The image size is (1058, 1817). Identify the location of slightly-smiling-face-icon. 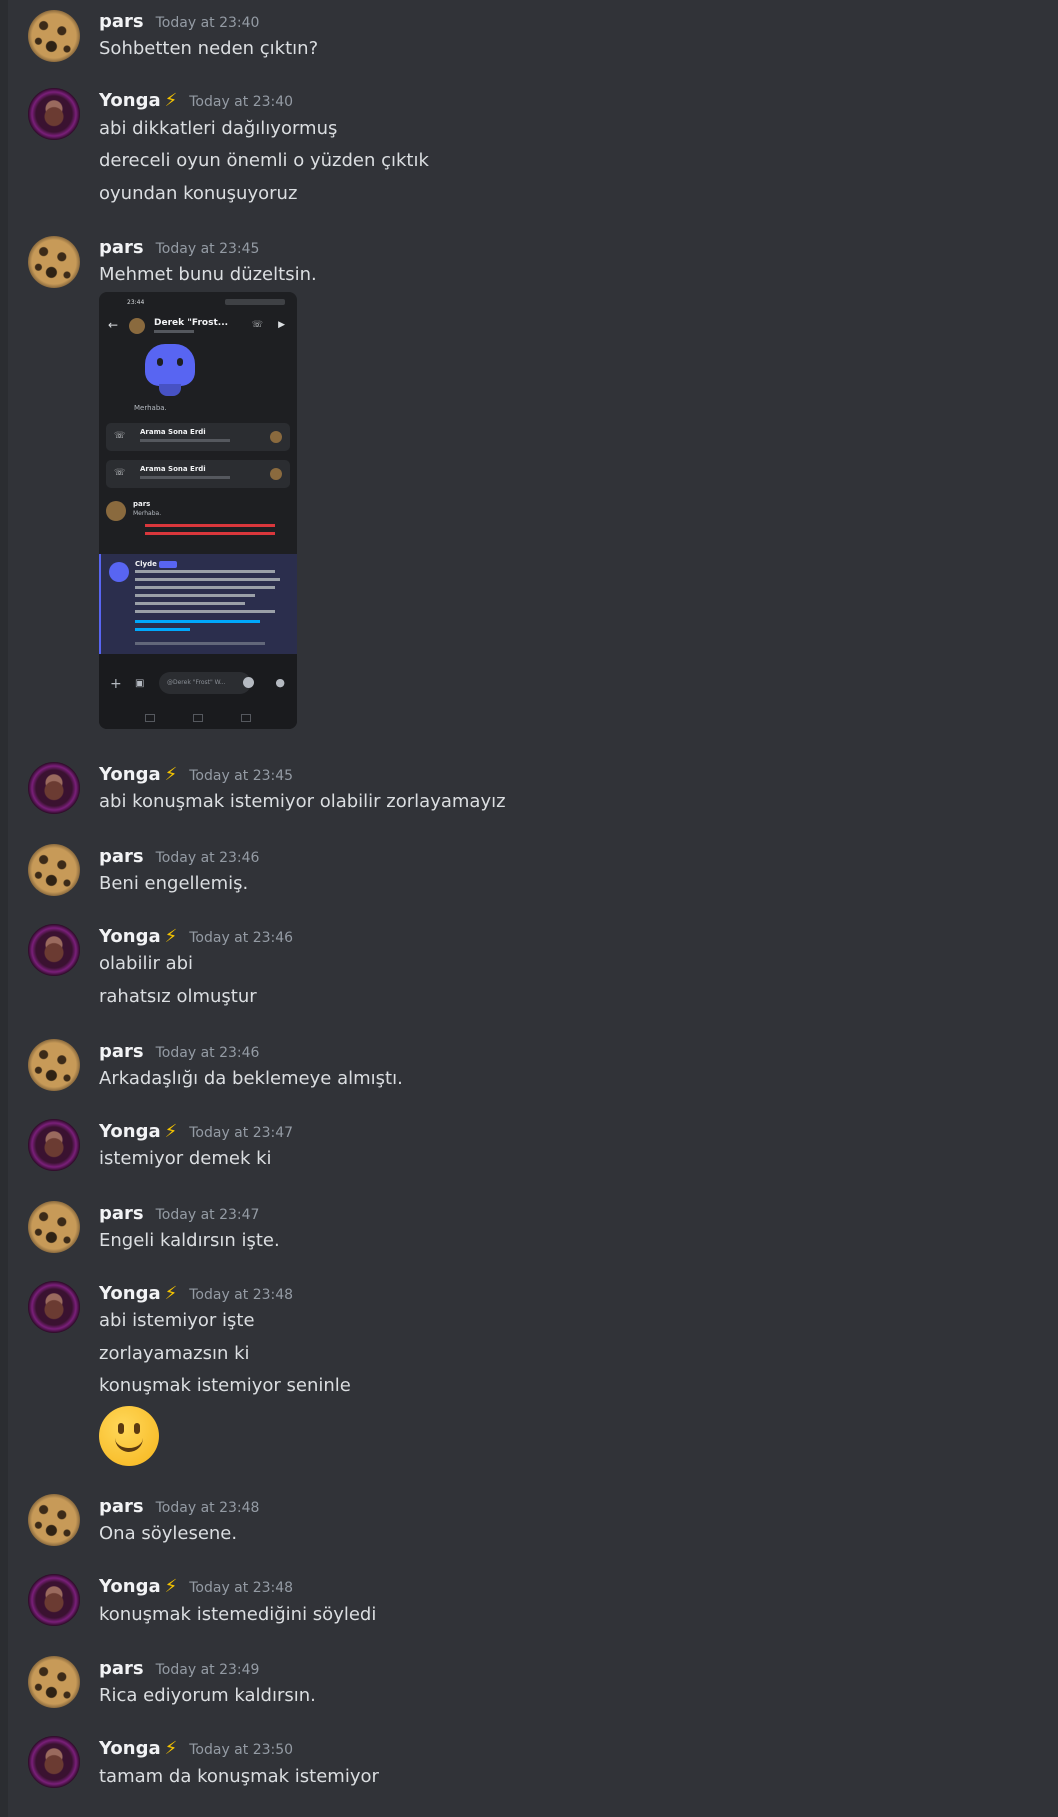
(129, 1436).